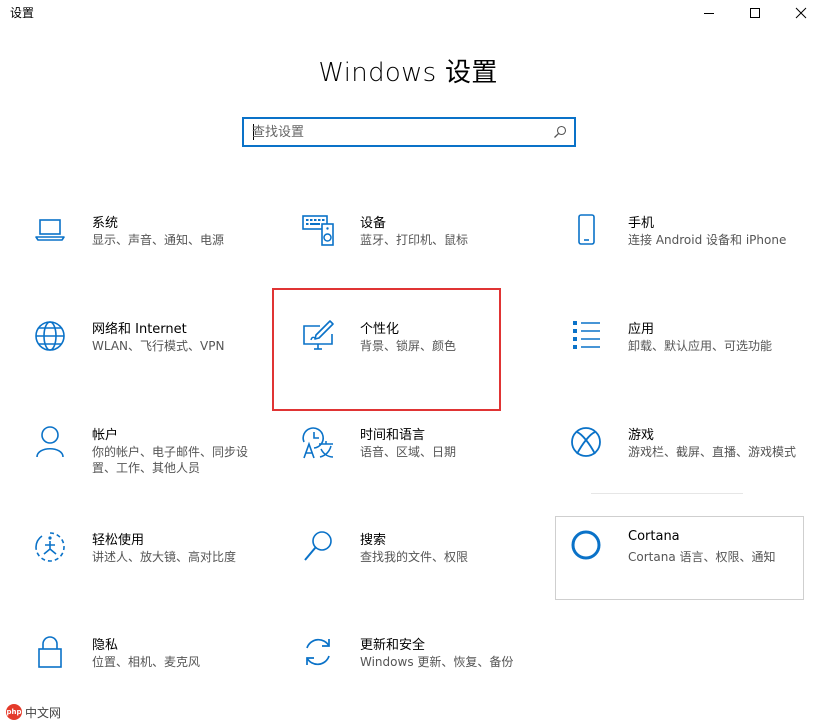  What do you see at coordinates (414, 557) in the screenshot?
I see `category-desc: 查找我的文件、权限` at bounding box center [414, 557].